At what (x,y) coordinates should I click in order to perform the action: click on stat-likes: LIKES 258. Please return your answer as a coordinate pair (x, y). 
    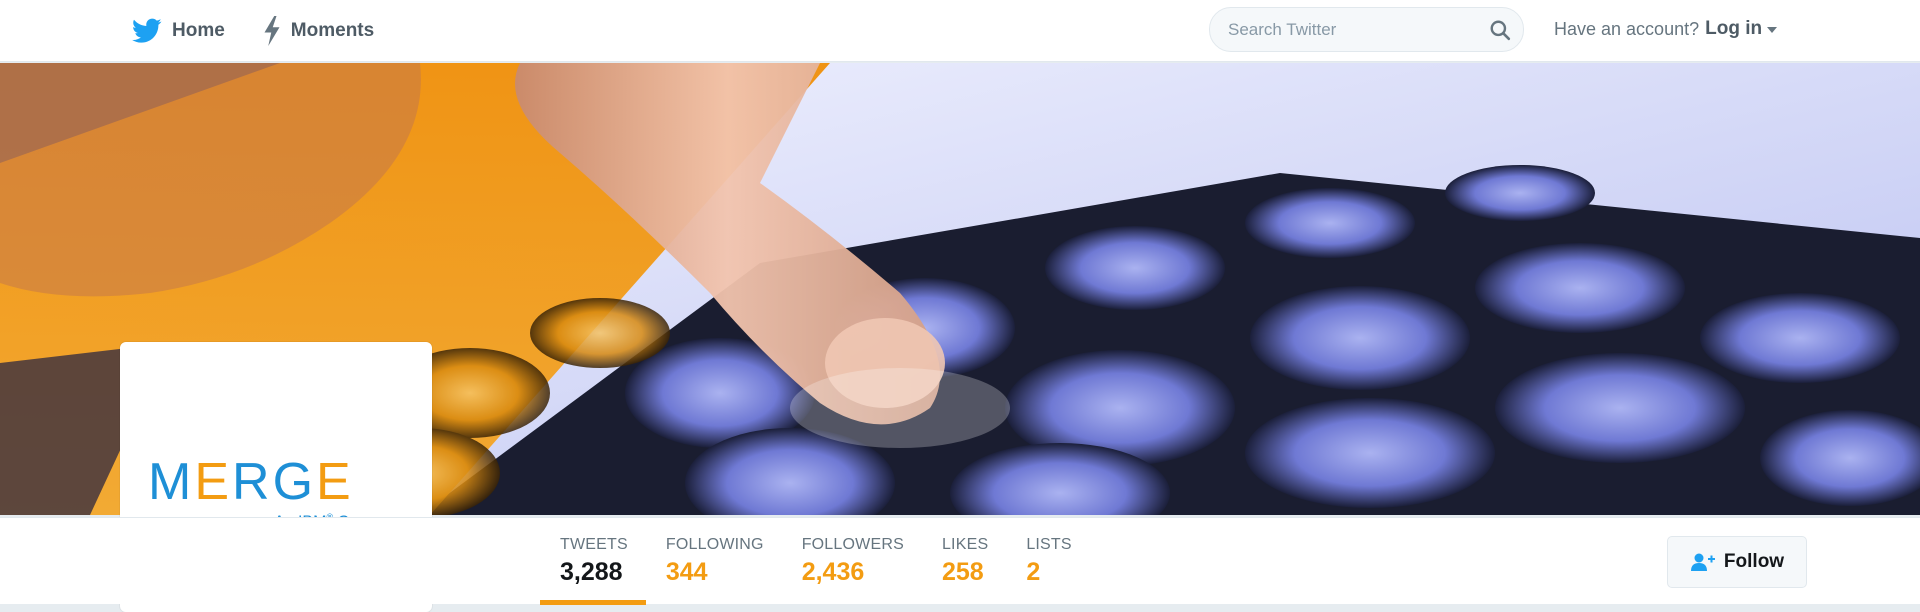
    Looking at the image, I should click on (964, 561).